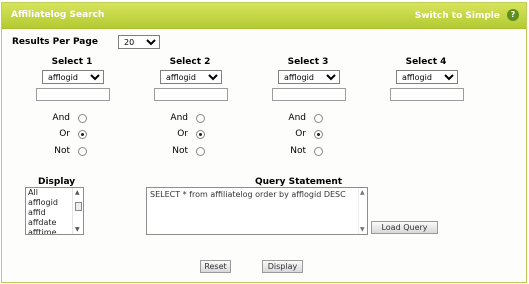 This screenshot has width=529, height=284. What do you see at coordinates (426, 62) in the screenshot?
I see `select-4-label: Select 4` at bounding box center [426, 62].